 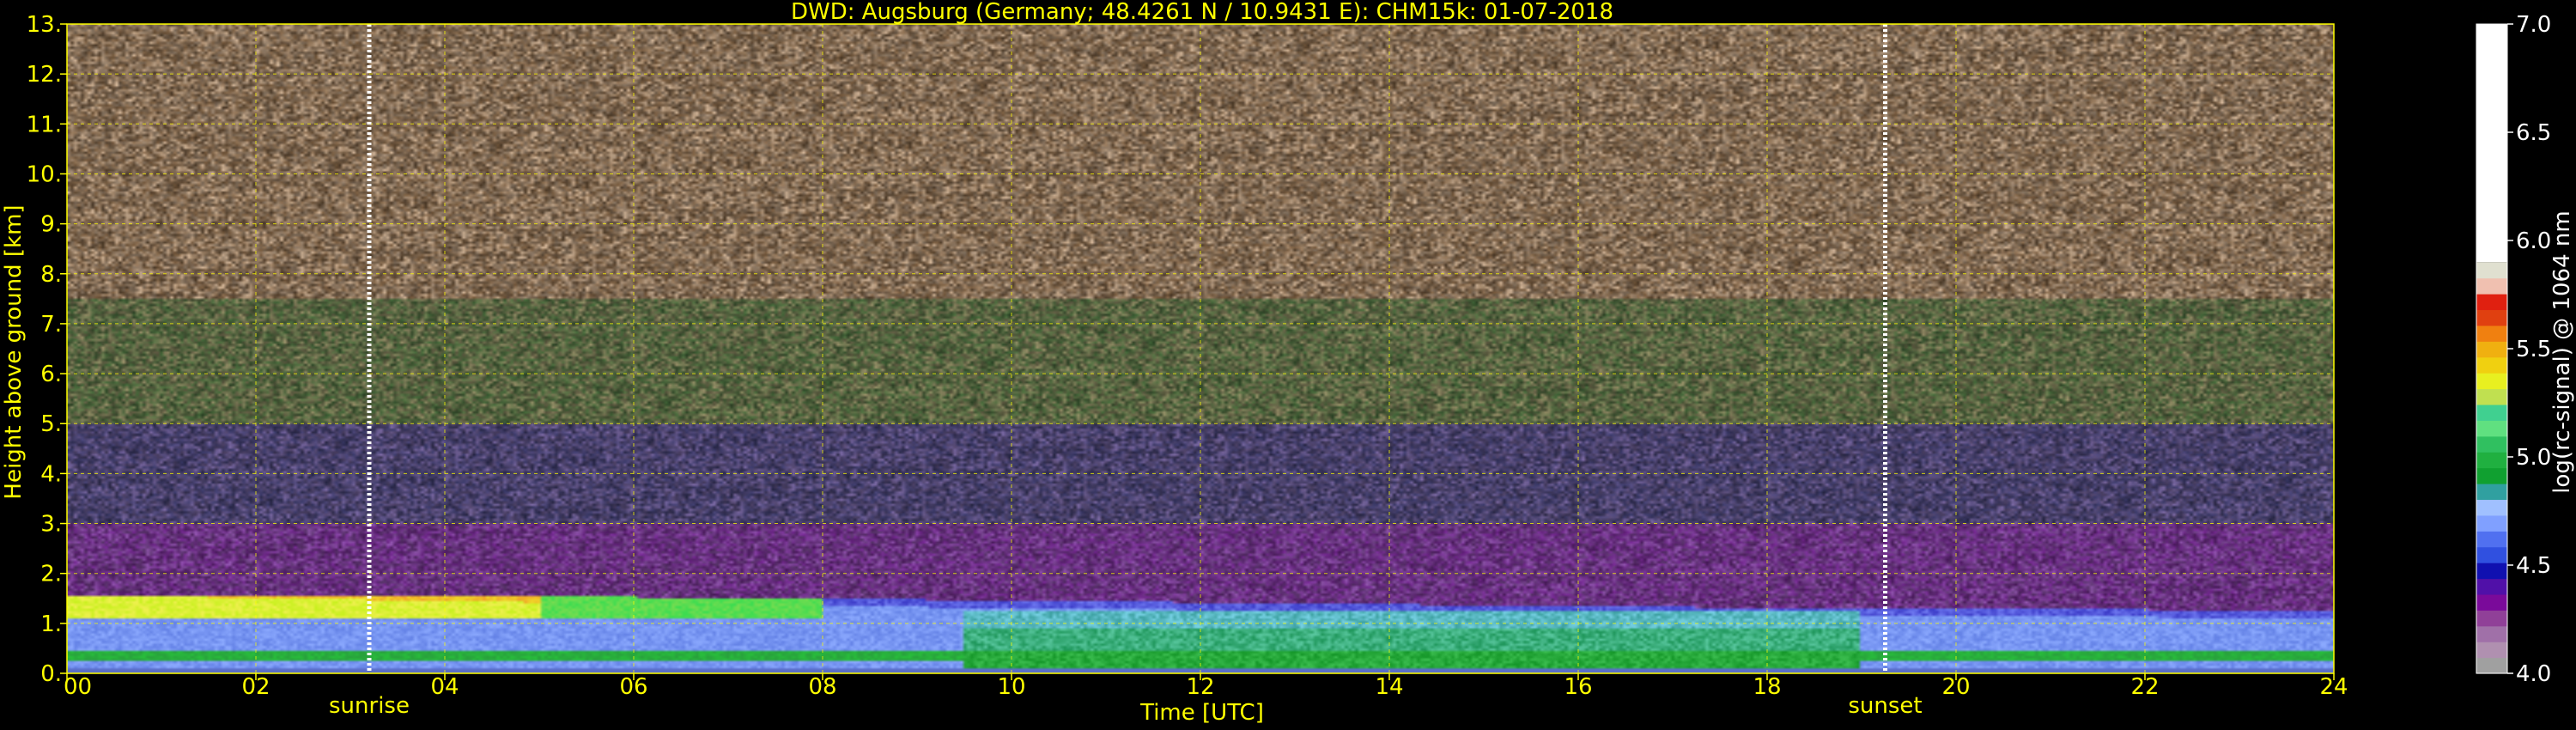 What do you see at coordinates (1885, 706) in the screenshot?
I see `sunset-label: sunset` at bounding box center [1885, 706].